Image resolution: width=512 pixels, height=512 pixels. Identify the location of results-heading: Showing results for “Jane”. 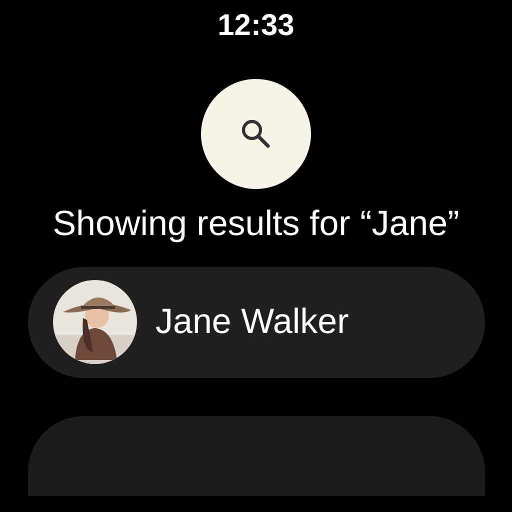
(256, 224).